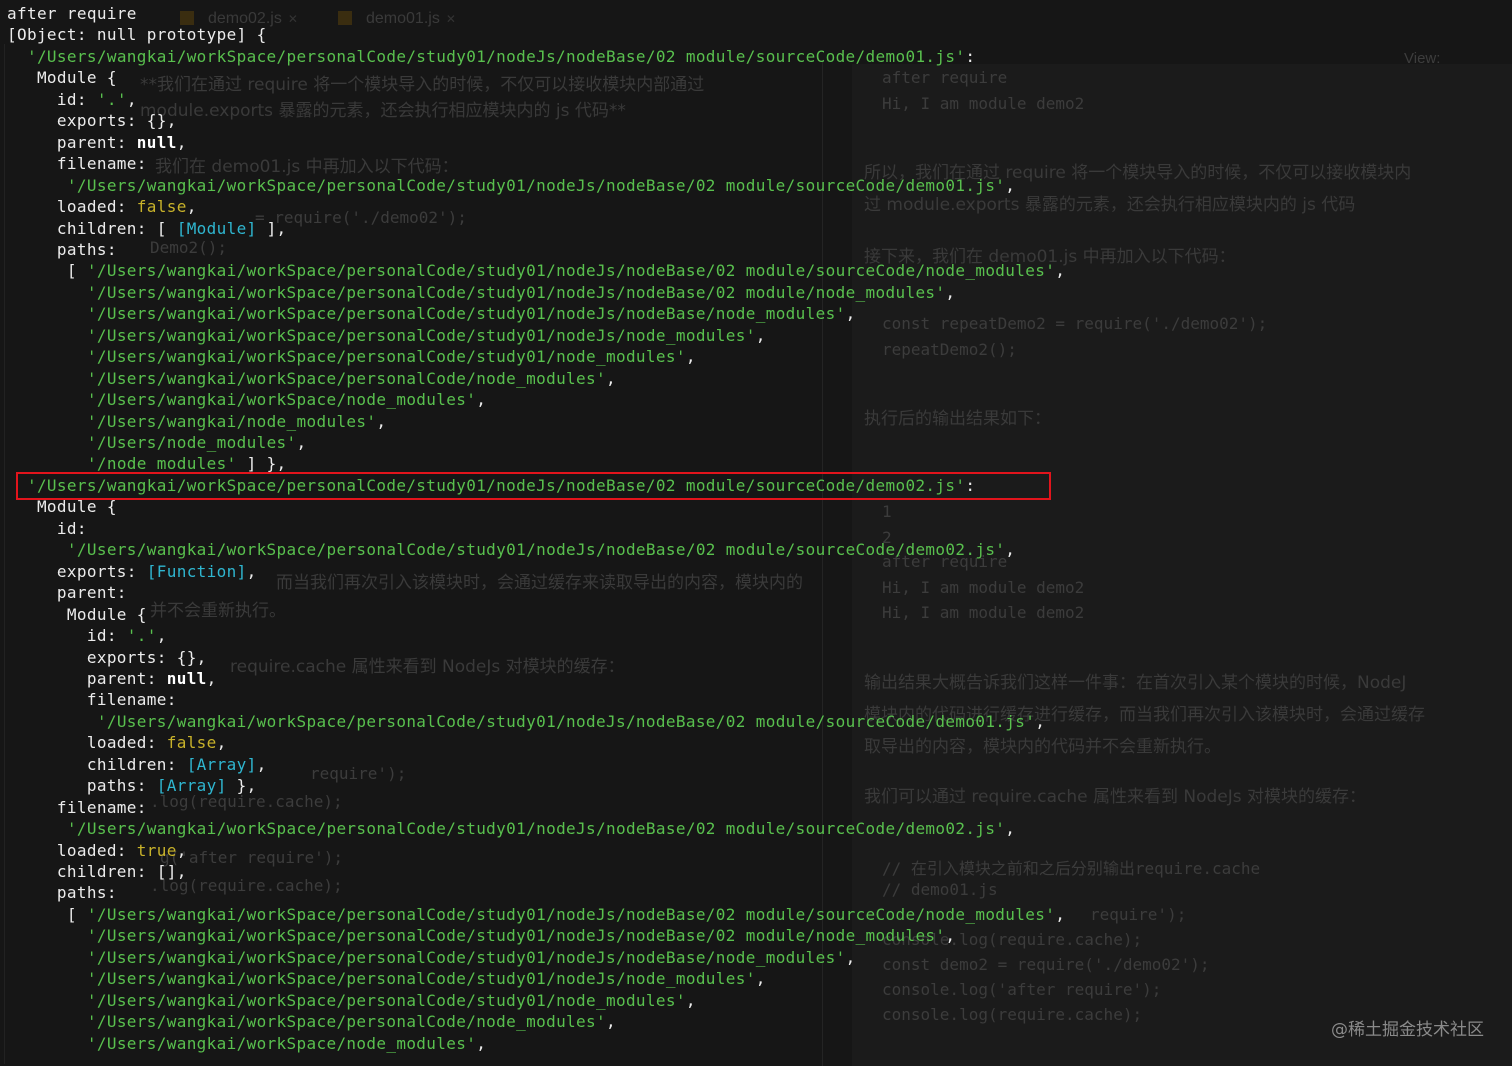 Image resolution: width=1512 pixels, height=1066 pixels. What do you see at coordinates (191, 786) in the screenshot?
I see `special-token: [Array]` at bounding box center [191, 786].